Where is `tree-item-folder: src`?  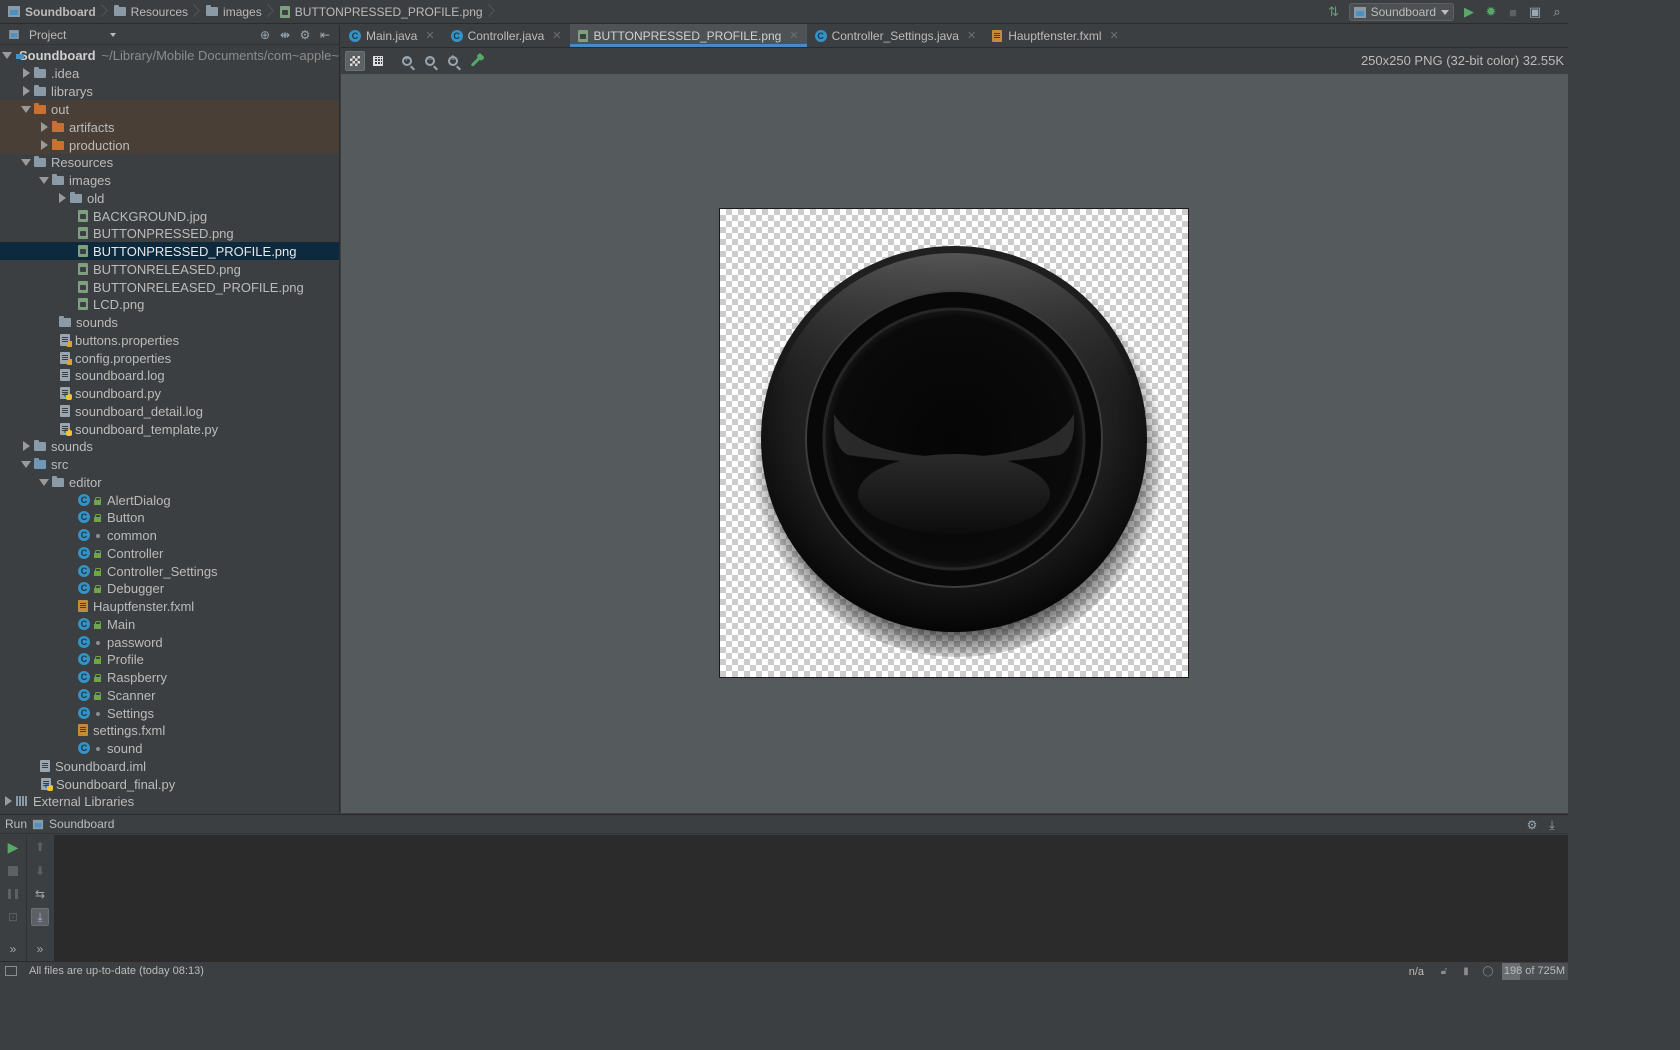
tree-item-folder: src is located at coordinates (169, 464).